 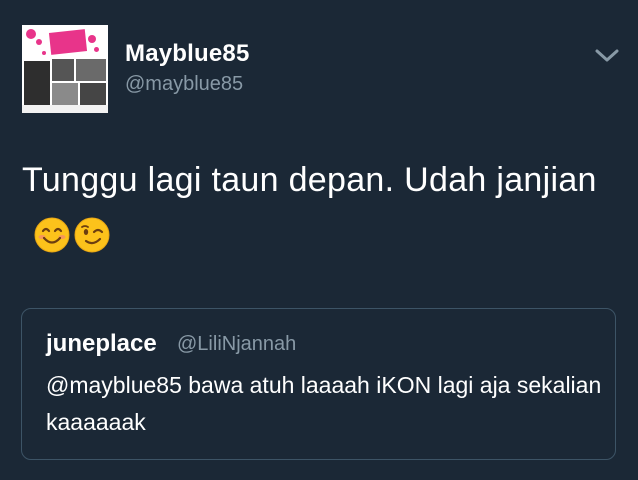 What do you see at coordinates (92, 235) in the screenshot?
I see `winking-face-emoji-icon` at bounding box center [92, 235].